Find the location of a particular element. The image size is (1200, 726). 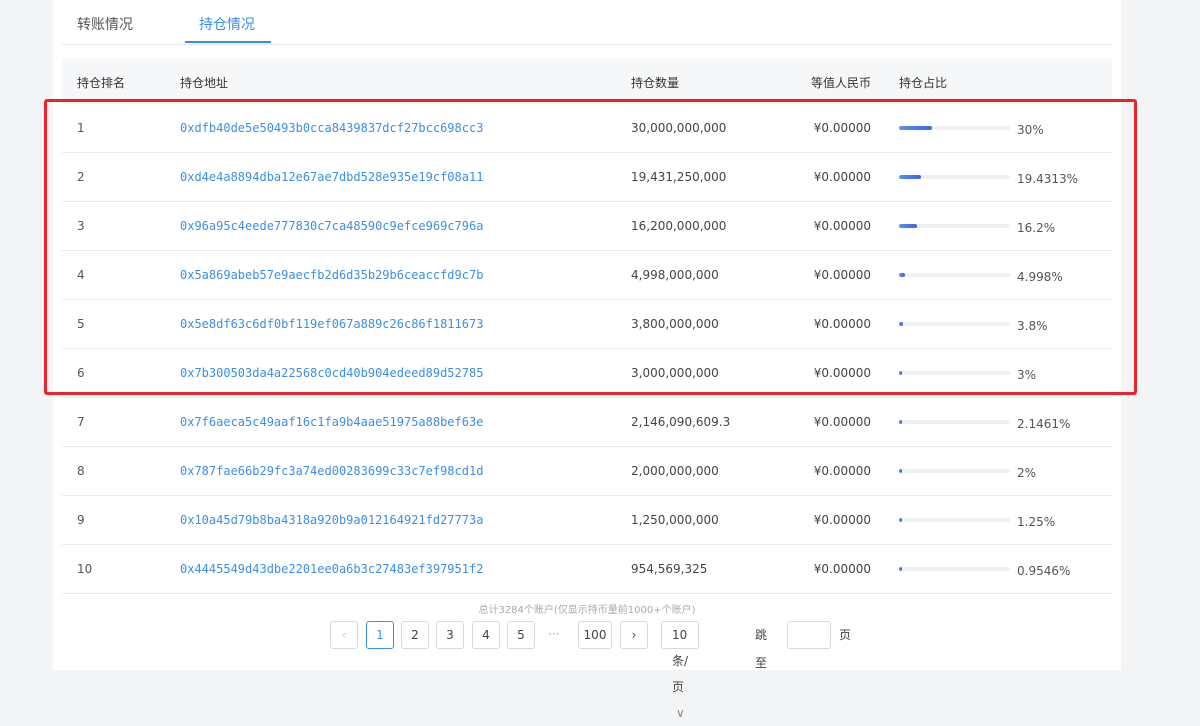

chevron-left-icon: ‹ is located at coordinates (344, 635).